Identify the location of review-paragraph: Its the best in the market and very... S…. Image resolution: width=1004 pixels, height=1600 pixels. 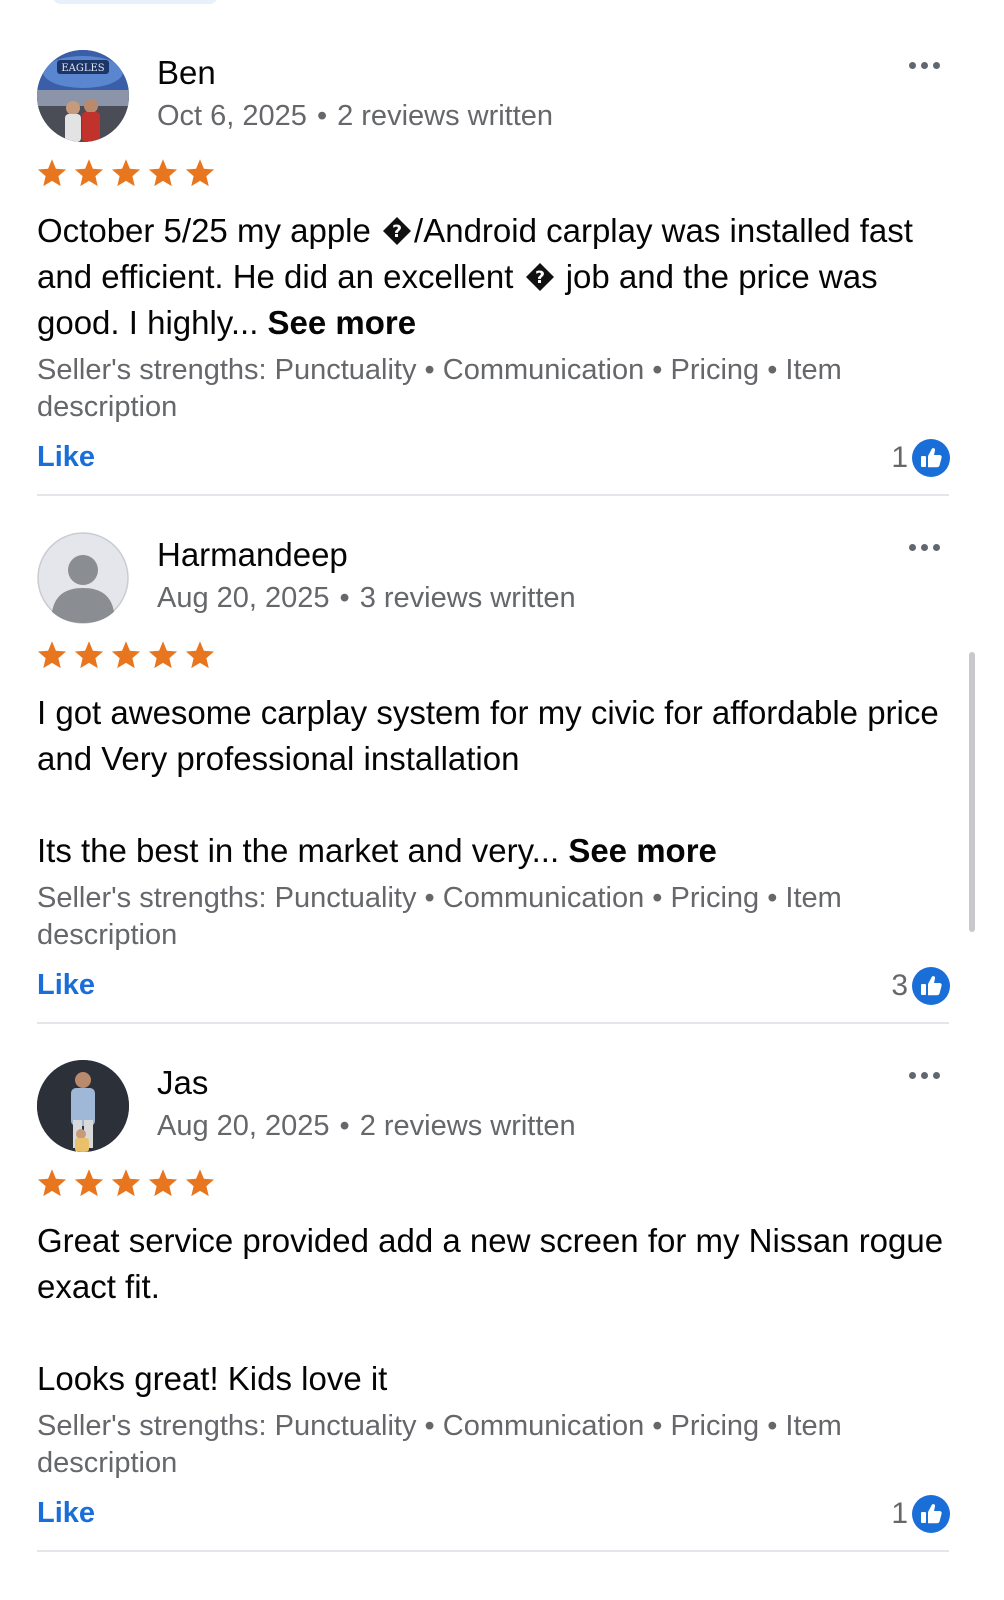
(377, 850).